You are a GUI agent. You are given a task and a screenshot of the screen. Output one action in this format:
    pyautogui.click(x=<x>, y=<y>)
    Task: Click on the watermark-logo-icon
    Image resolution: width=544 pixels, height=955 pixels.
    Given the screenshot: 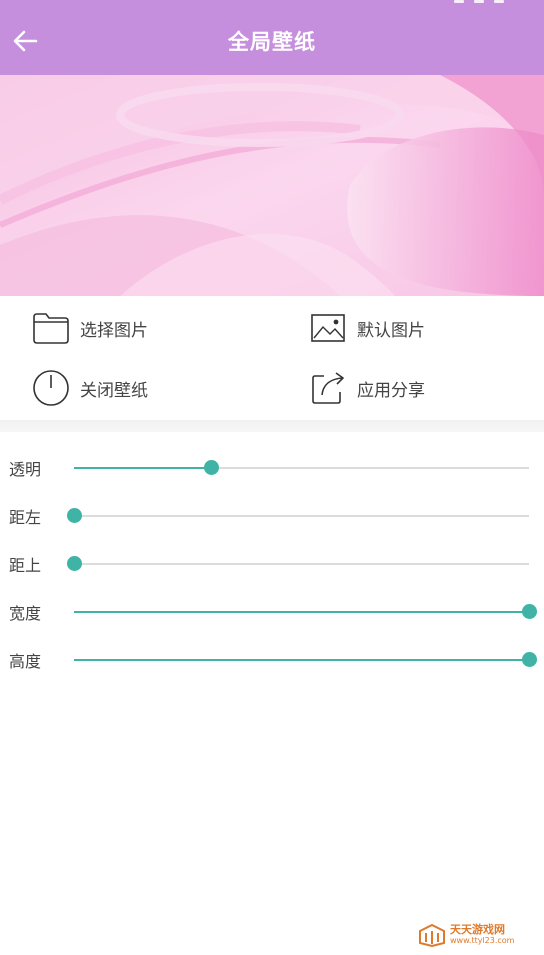 What is the action you would take?
    pyautogui.click(x=432, y=935)
    